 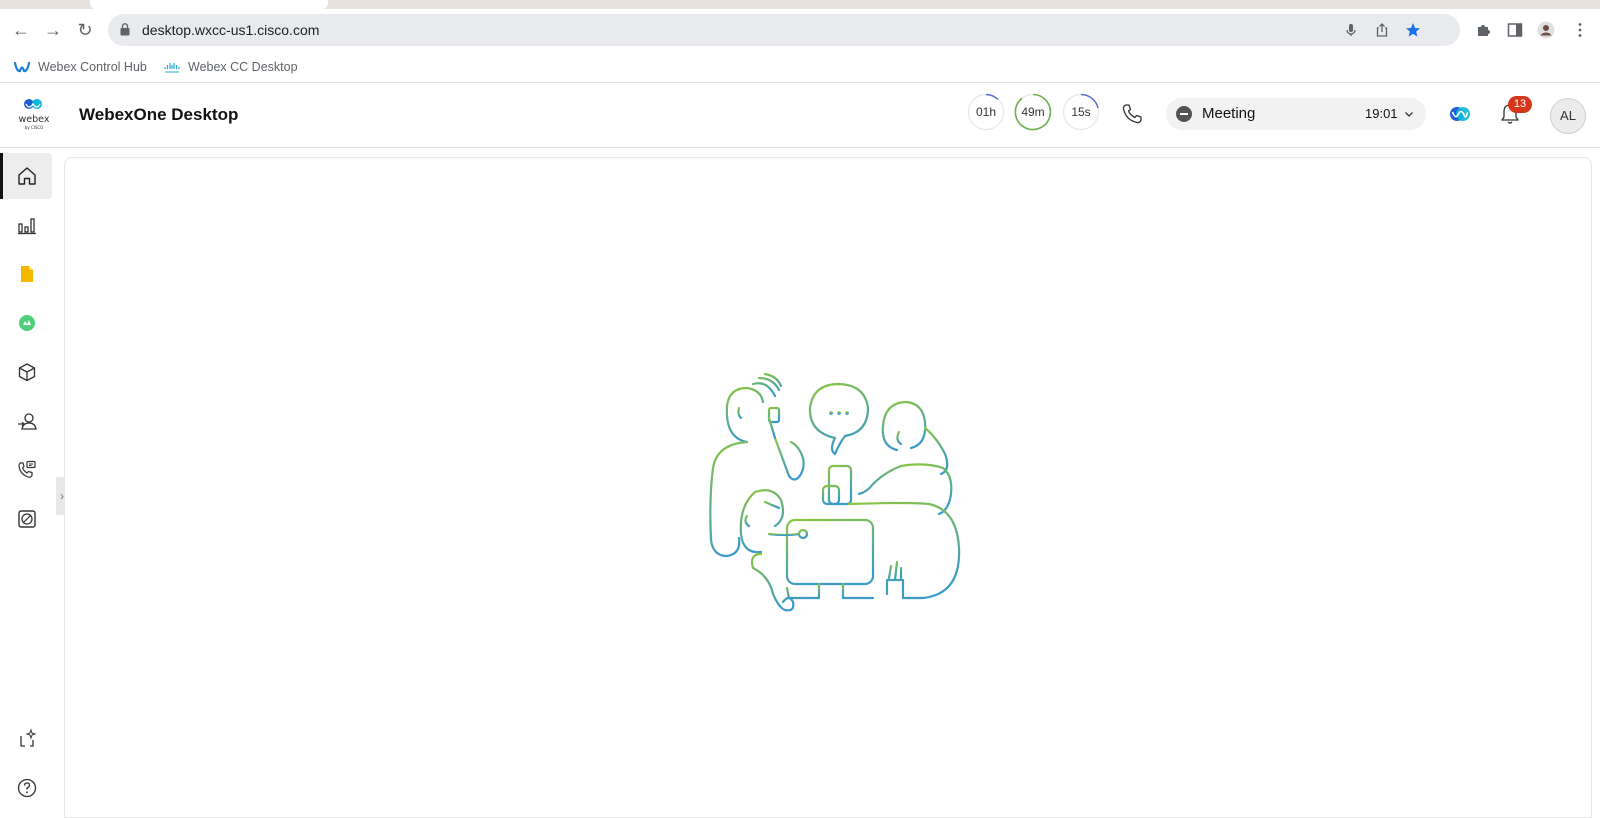 I want to click on sidebar-item-contacts, so click(x=27, y=421).